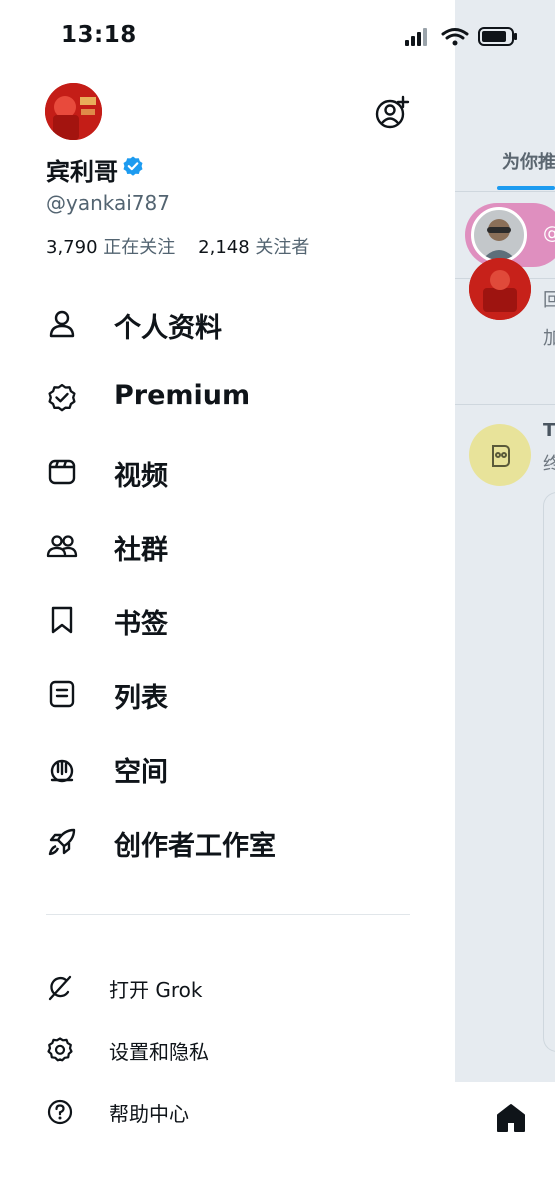  I want to click on menu-label: 空间, so click(141, 772).